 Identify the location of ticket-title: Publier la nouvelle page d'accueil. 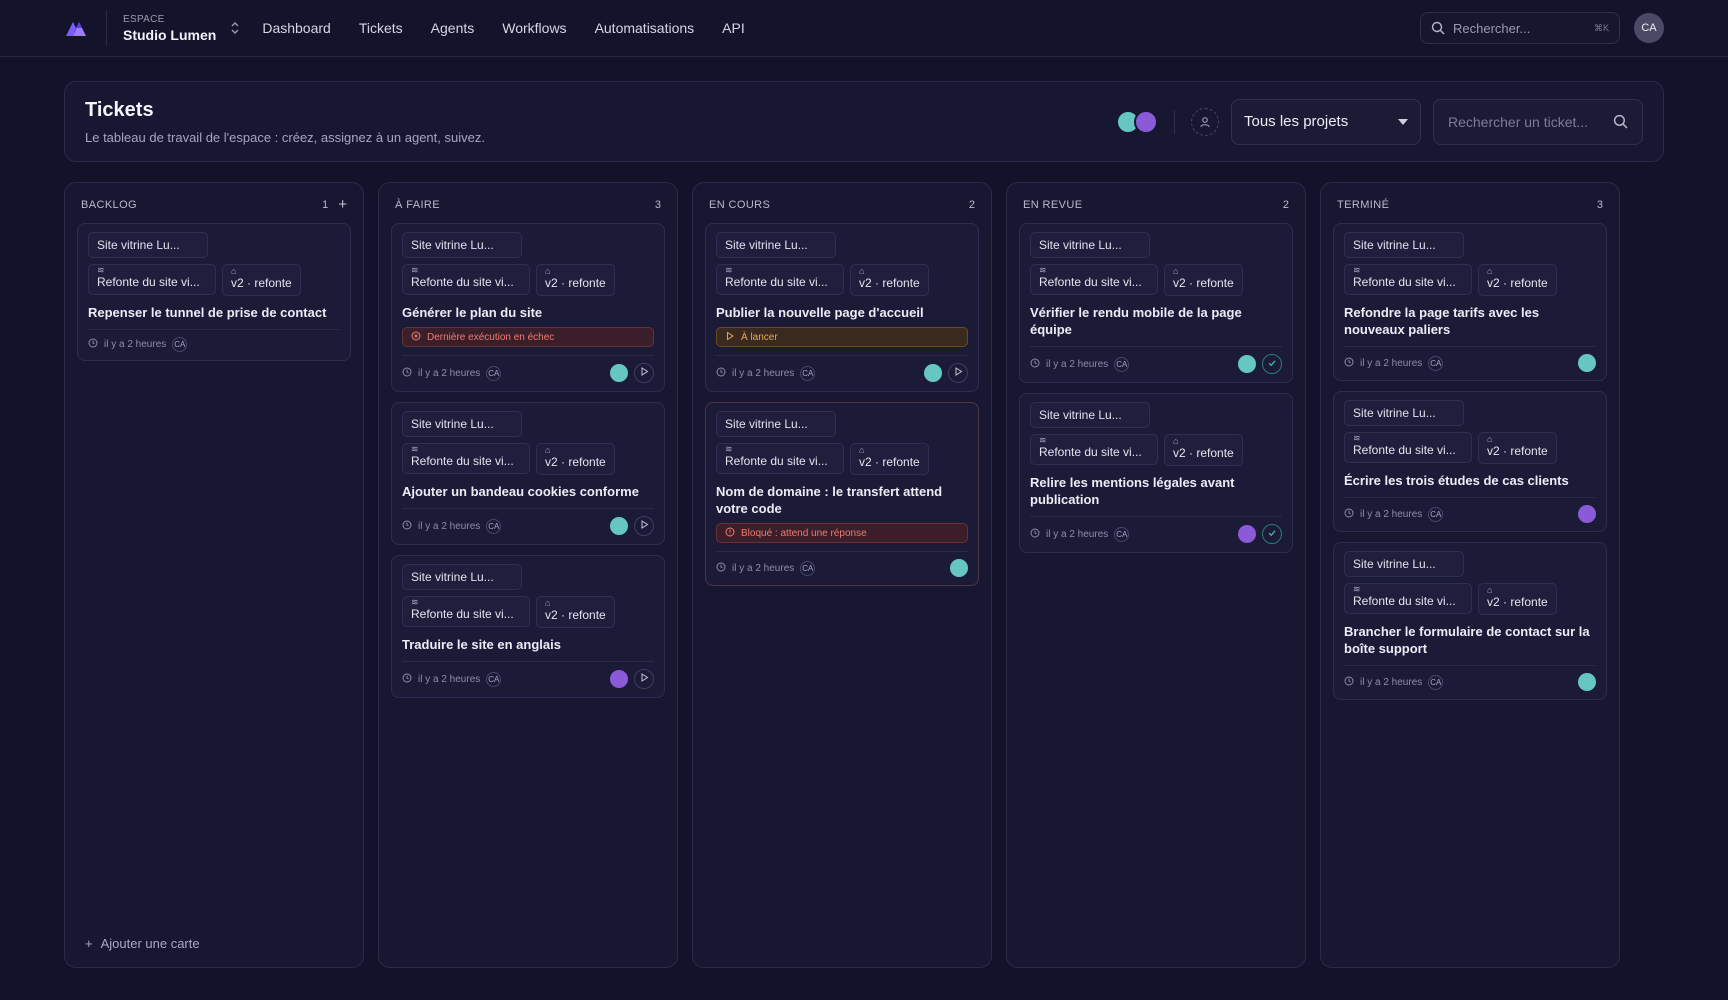
(820, 312).